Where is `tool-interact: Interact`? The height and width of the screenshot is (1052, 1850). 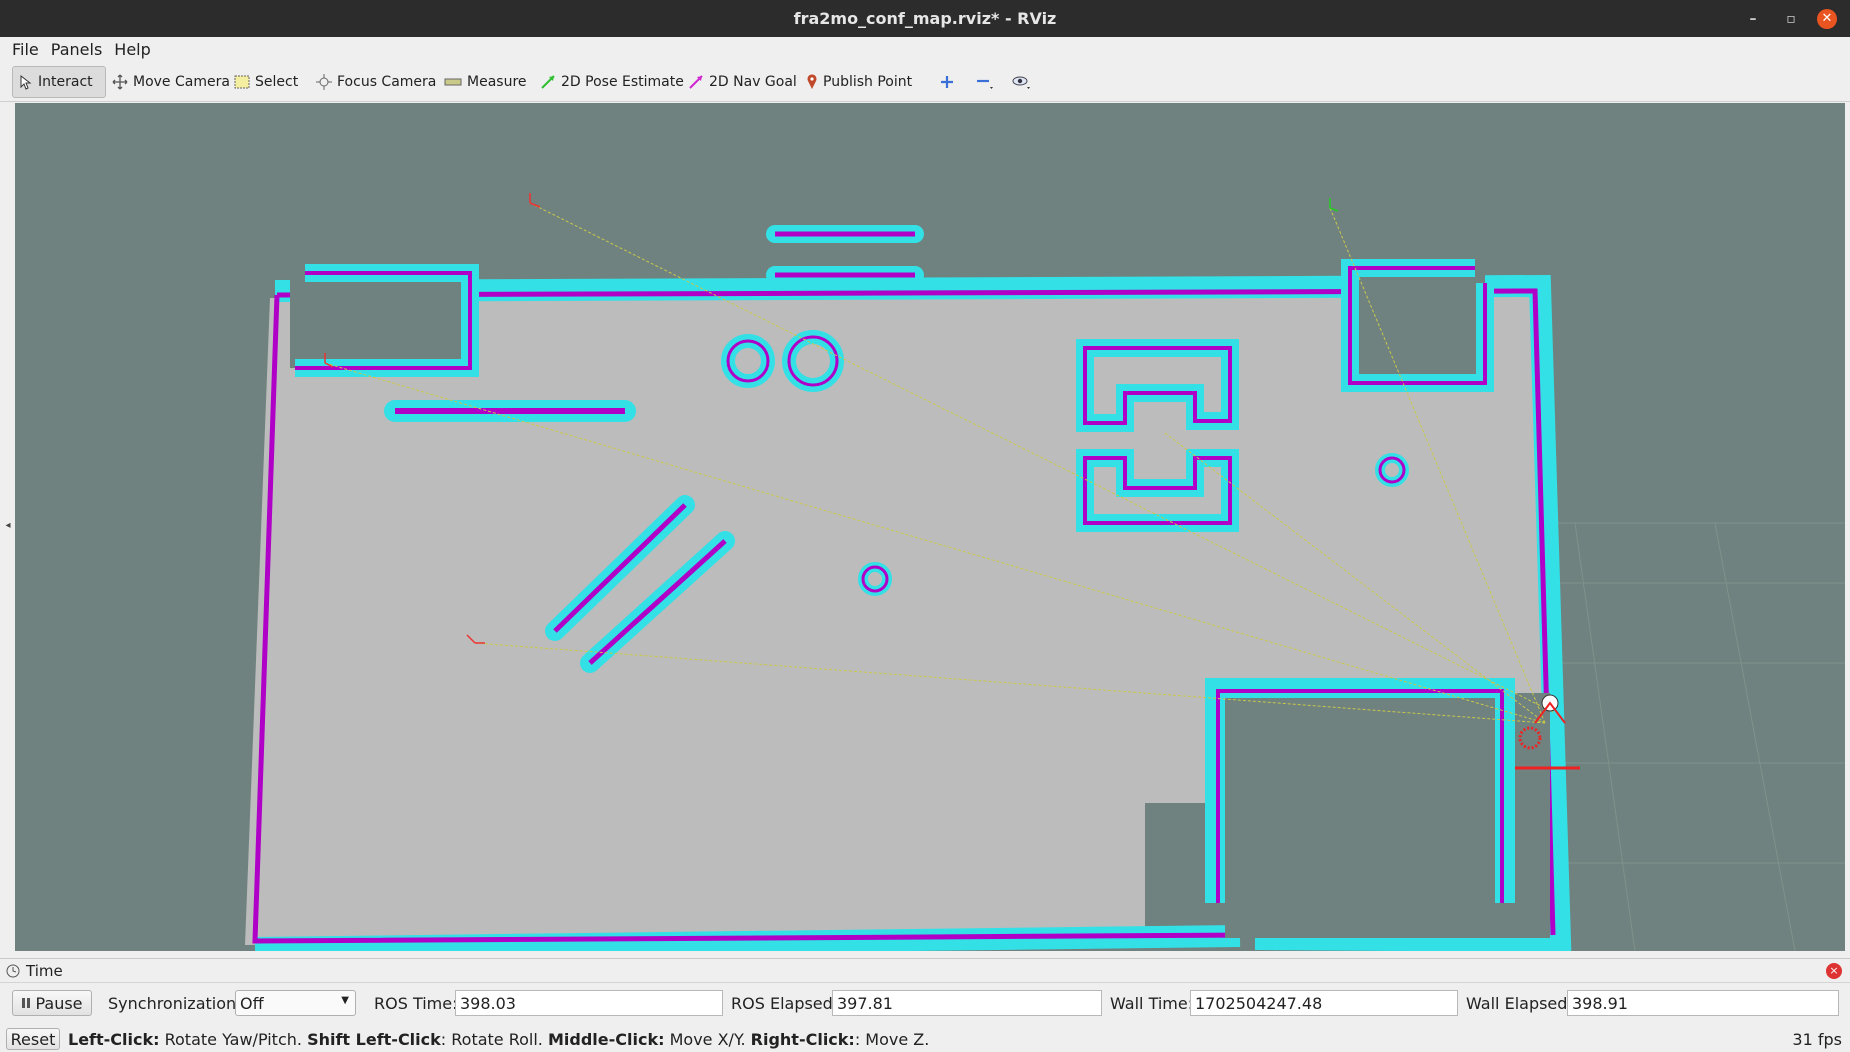 tool-interact: Interact is located at coordinates (59, 82).